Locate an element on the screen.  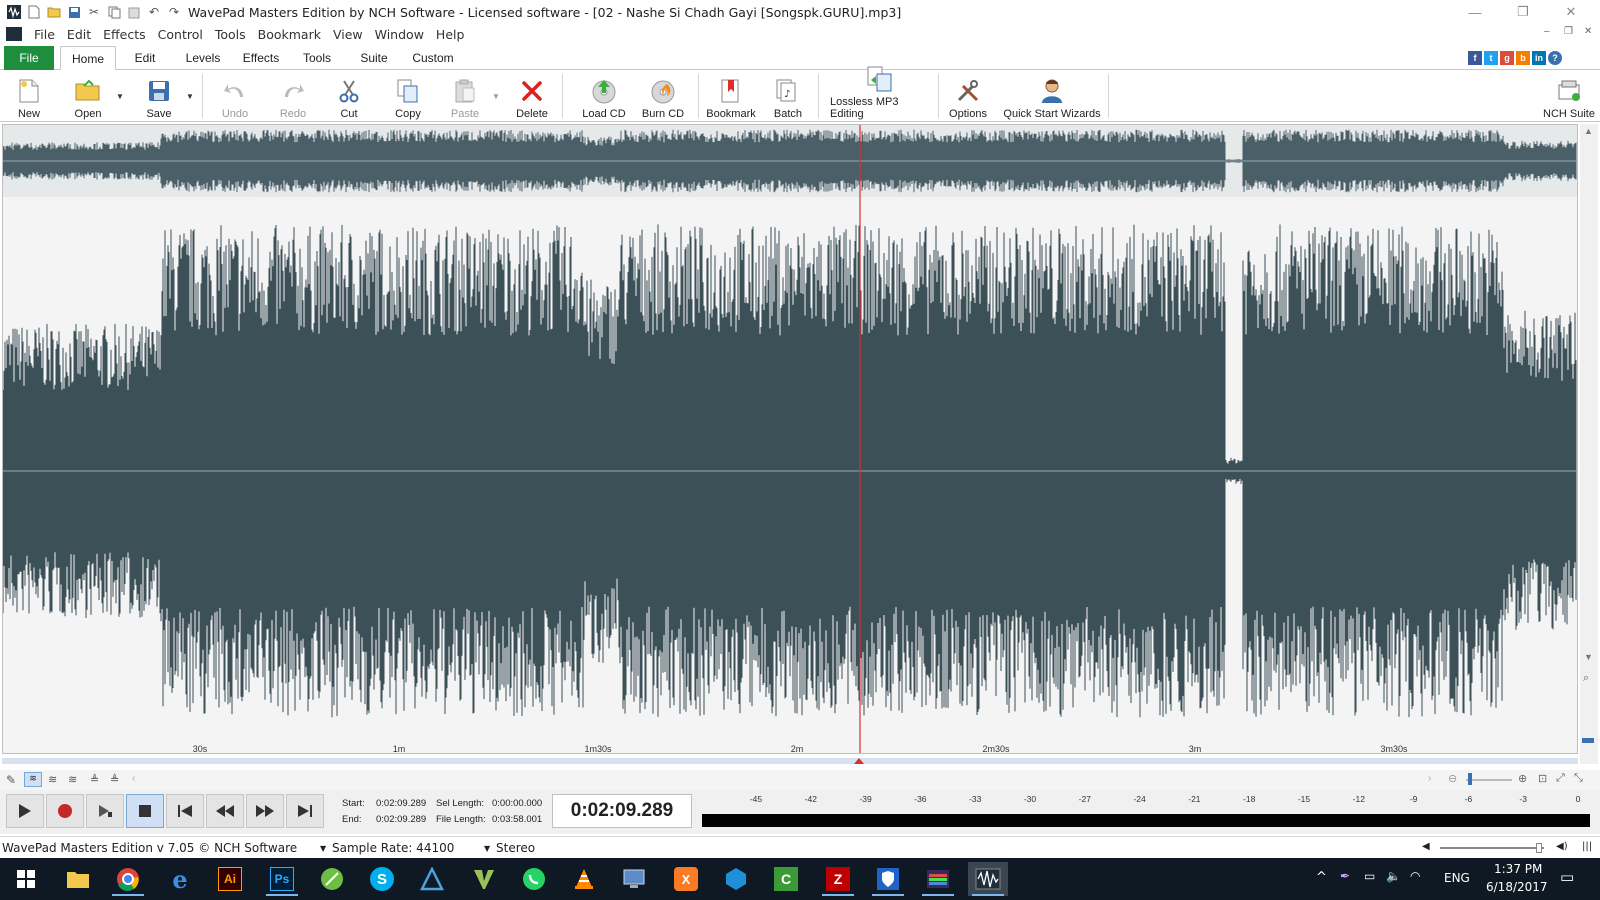
mdi-minimize-button: – is located at coordinates (1547, 31).